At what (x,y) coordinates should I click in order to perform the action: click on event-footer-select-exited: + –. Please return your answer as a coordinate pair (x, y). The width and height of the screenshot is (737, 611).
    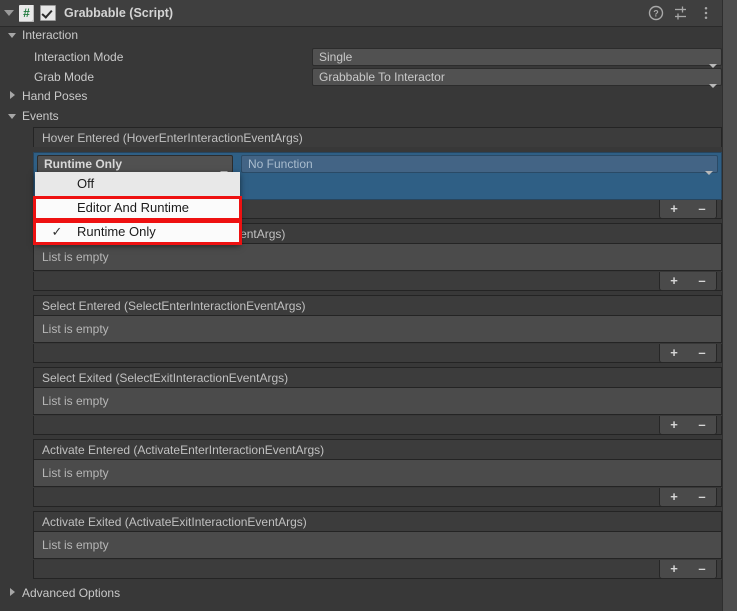
    Looking at the image, I should click on (377, 425).